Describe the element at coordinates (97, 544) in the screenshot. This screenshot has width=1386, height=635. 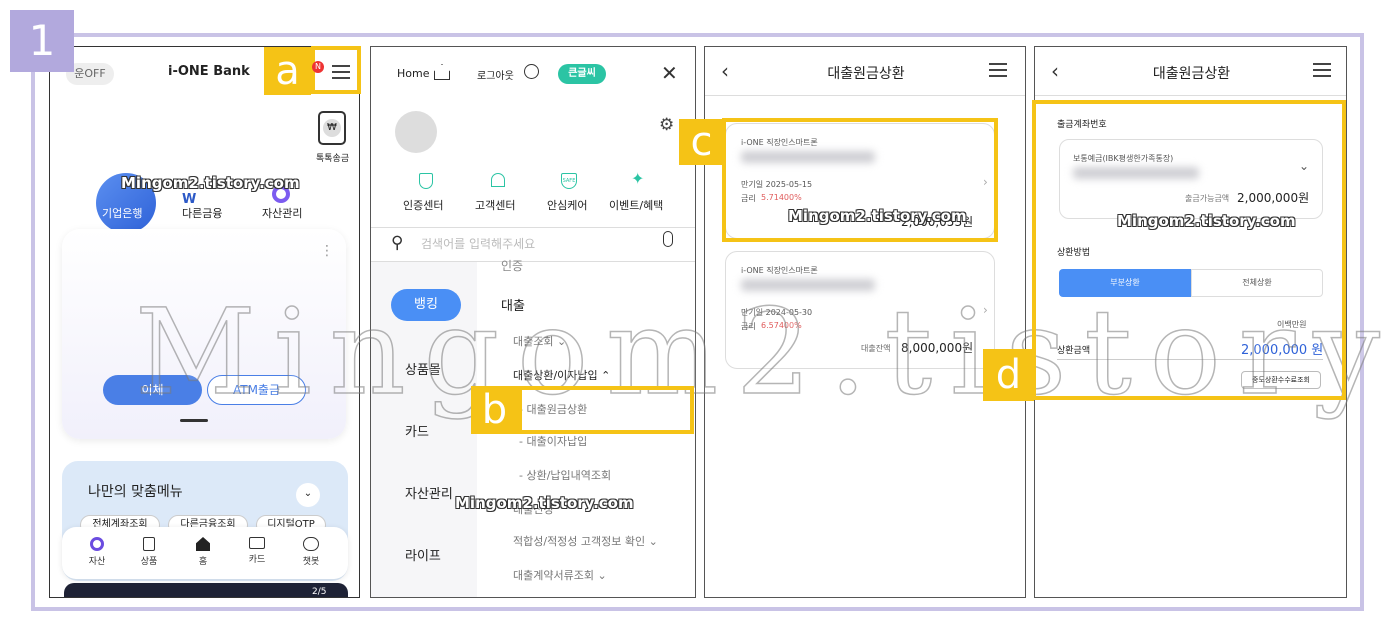
I see `asset-icon` at that location.